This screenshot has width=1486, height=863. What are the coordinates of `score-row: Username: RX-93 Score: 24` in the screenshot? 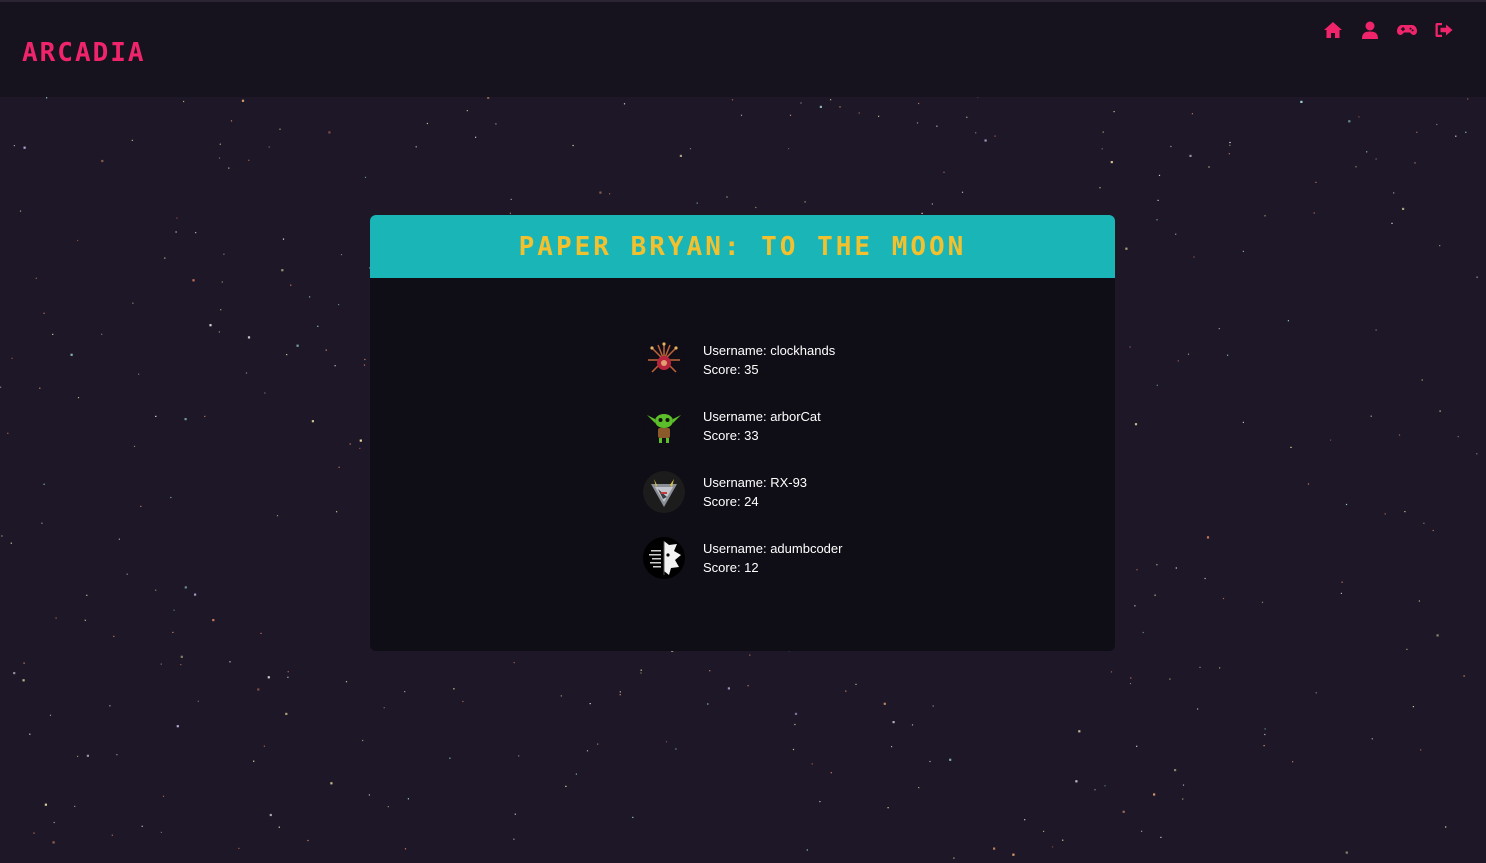 It's located at (742, 492).